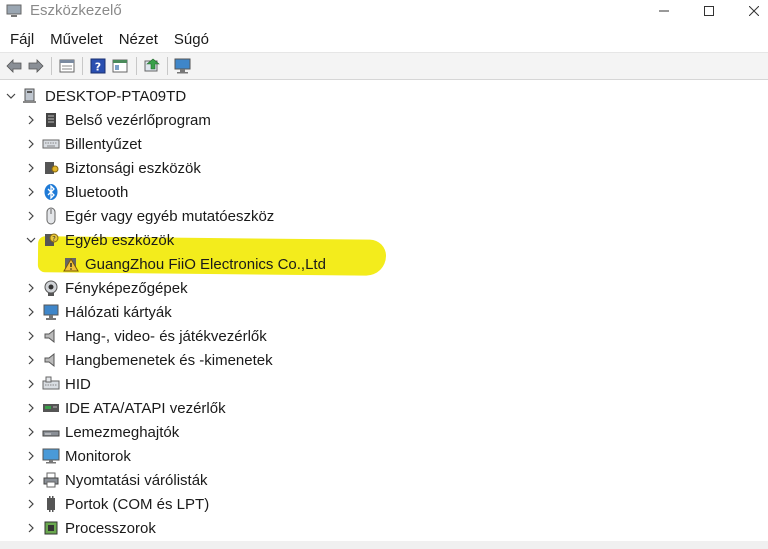 The height and width of the screenshot is (549, 768). I want to click on audio-io-icon, so click(51, 360).